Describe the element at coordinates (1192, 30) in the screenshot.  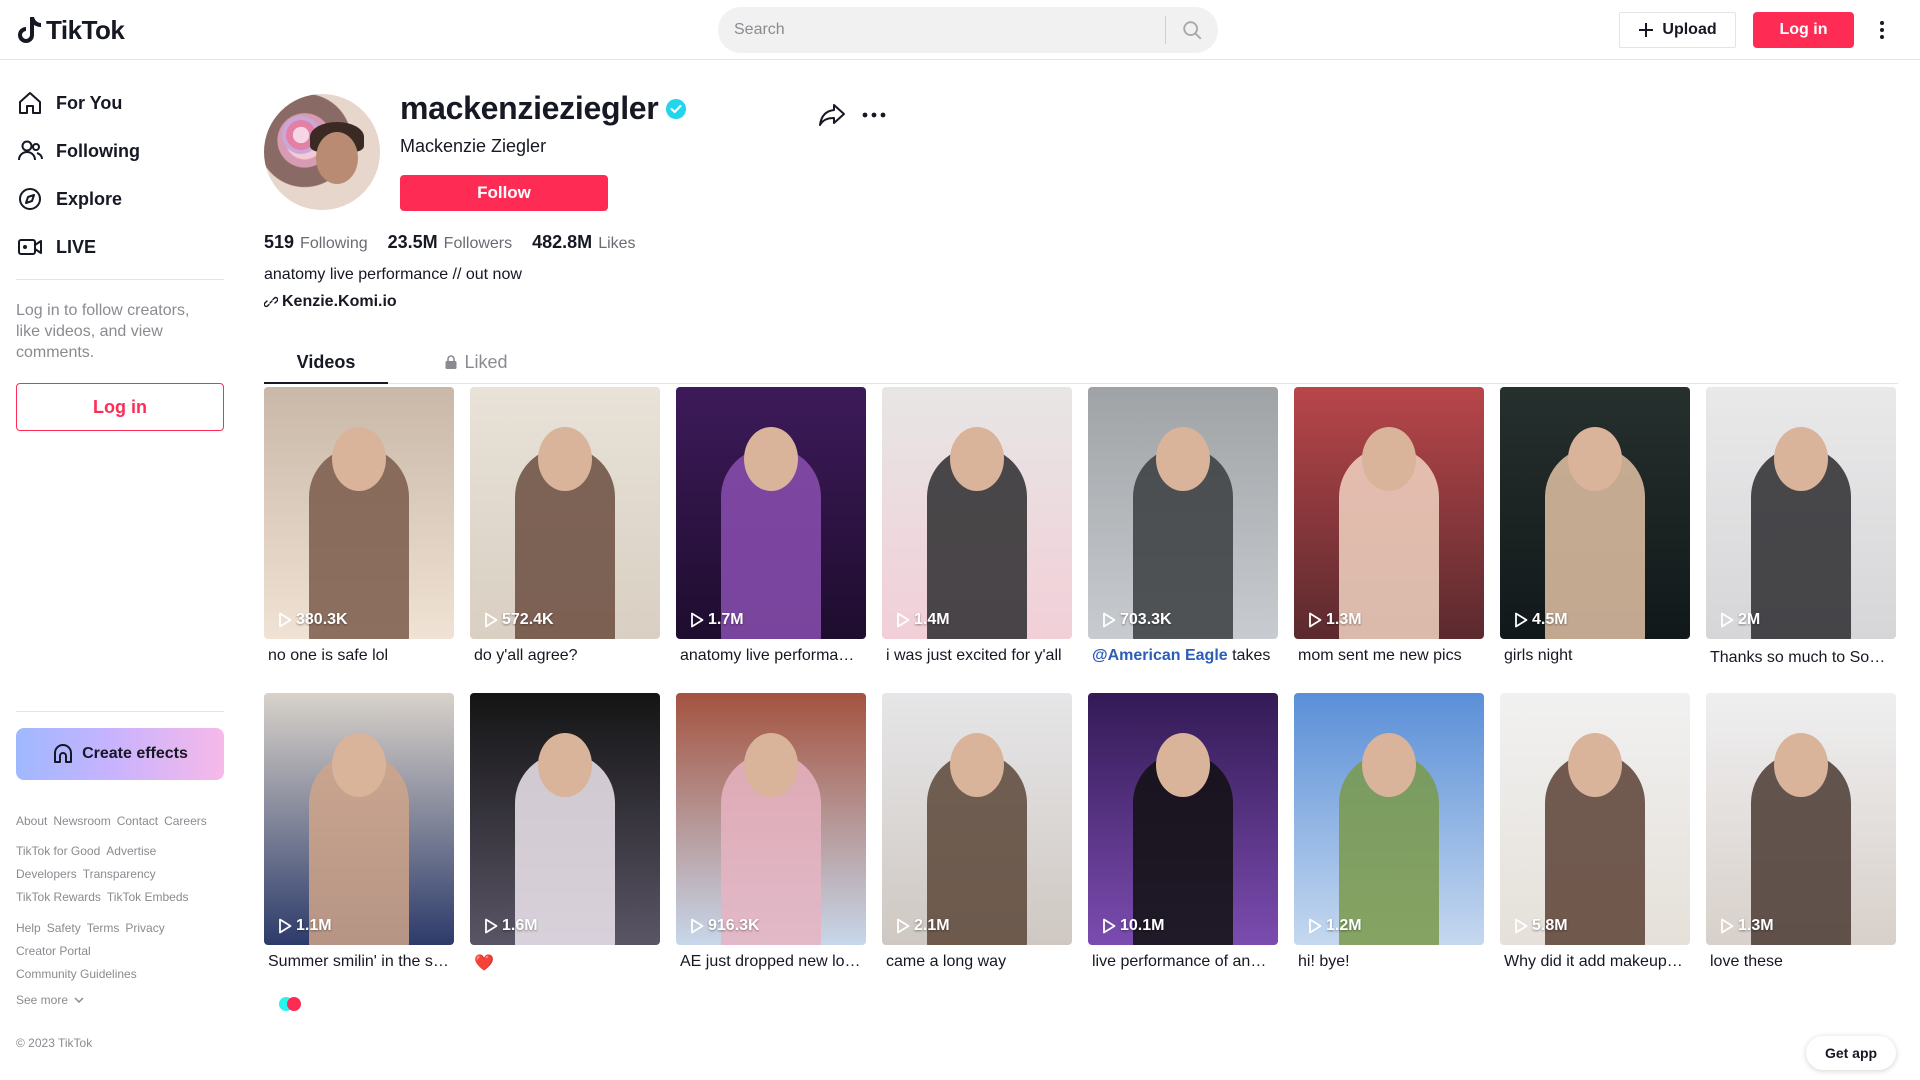
I see `search-button` at that location.